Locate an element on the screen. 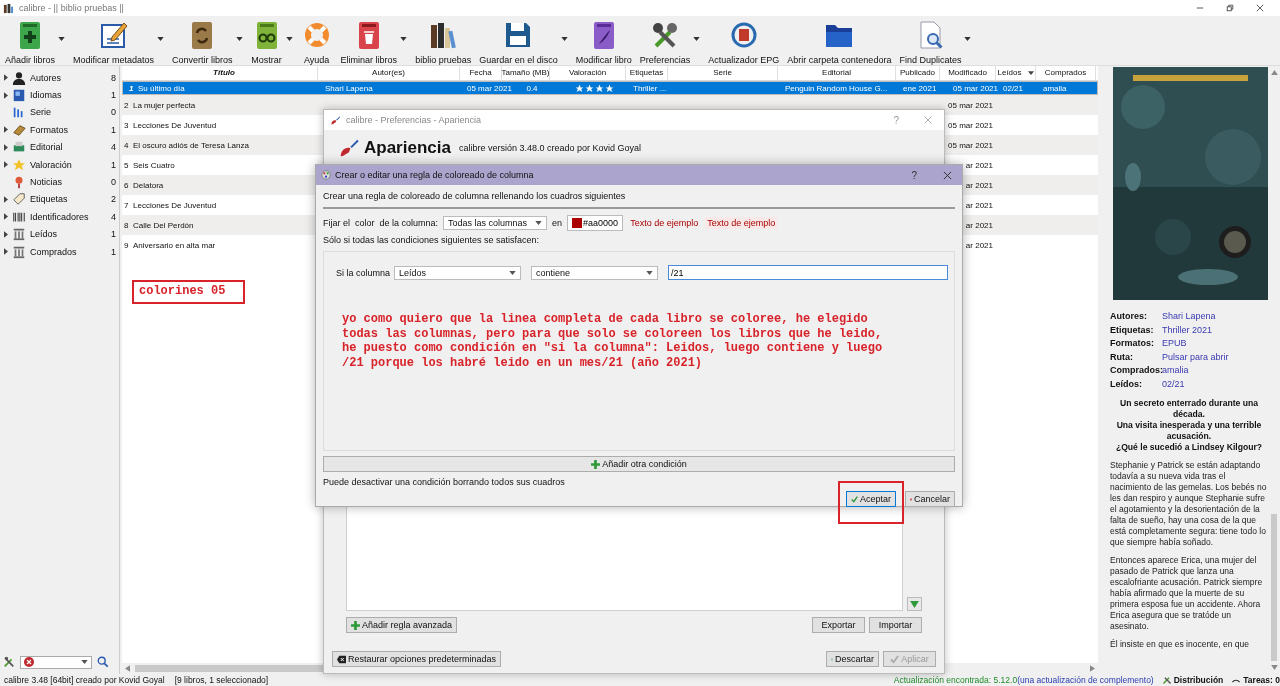  tools-icon is located at coordinates (9, 662).